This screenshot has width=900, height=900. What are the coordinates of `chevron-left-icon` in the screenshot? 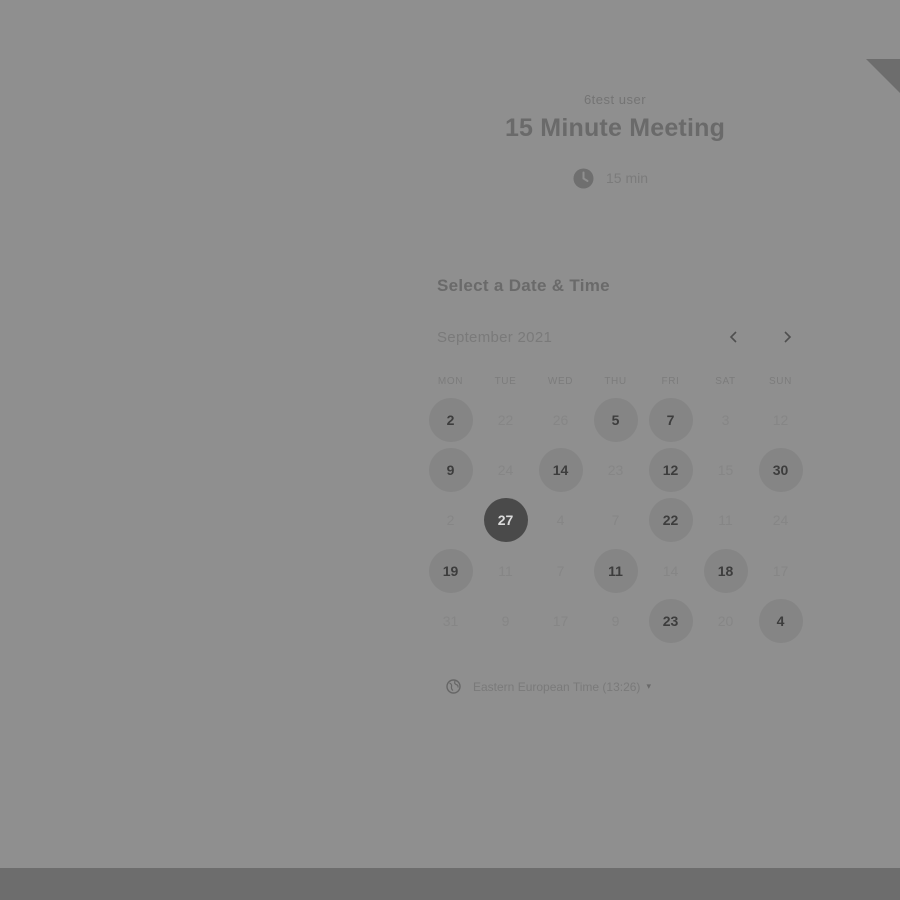 It's located at (733, 337).